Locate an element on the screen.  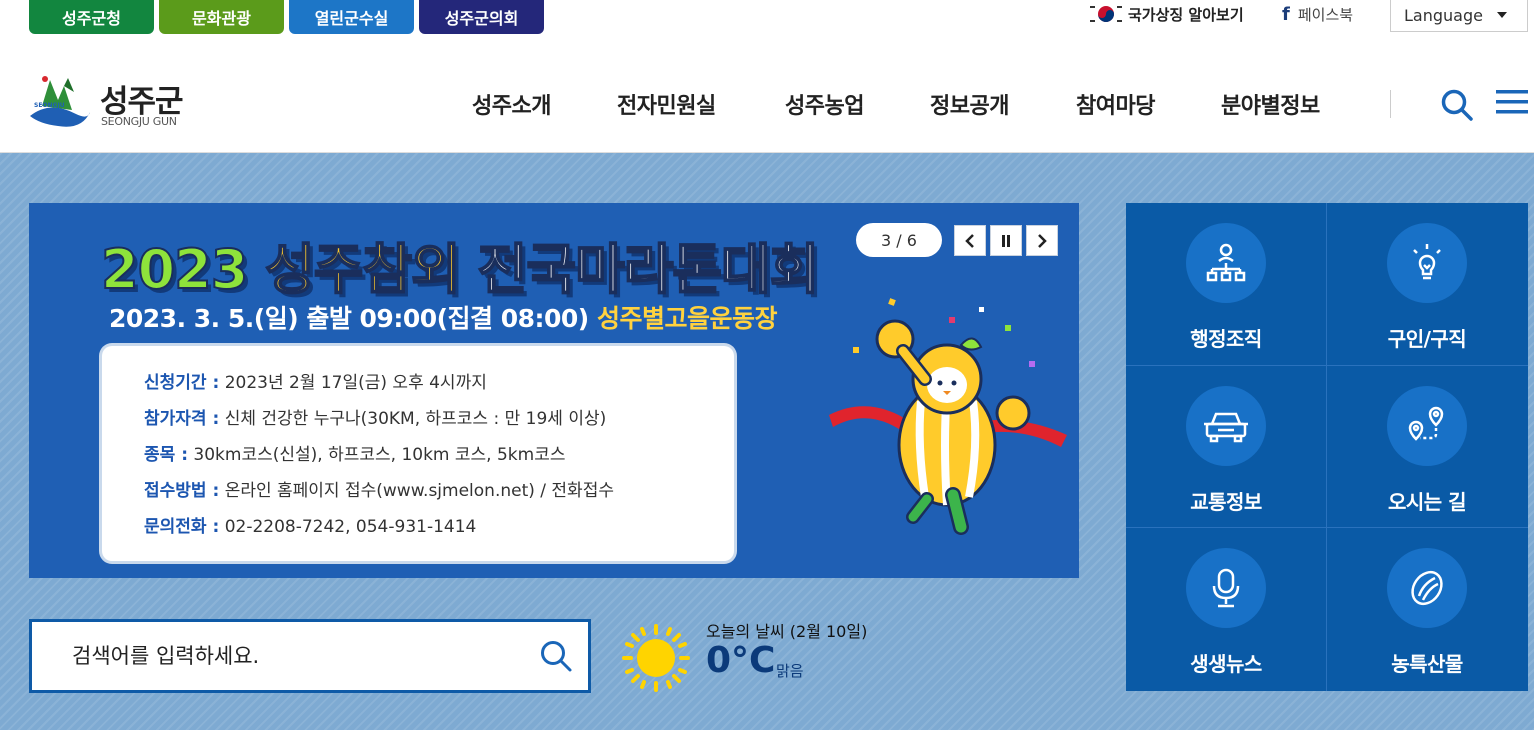
car-icon is located at coordinates (1226, 427).